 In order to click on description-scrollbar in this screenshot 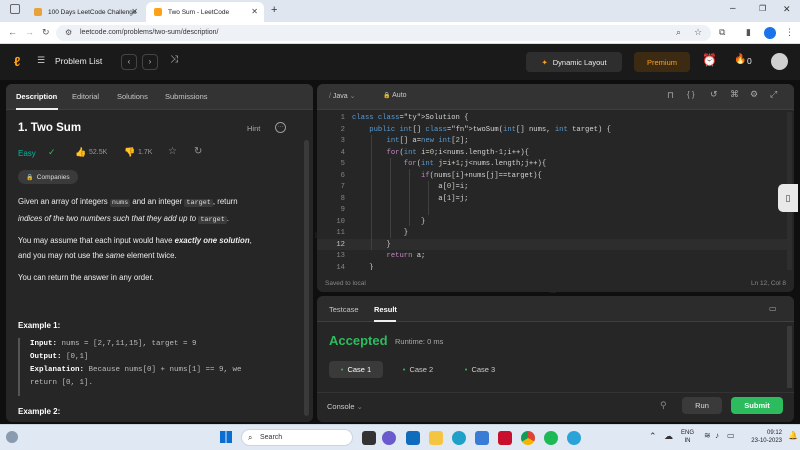, I will do `click(306, 278)`.